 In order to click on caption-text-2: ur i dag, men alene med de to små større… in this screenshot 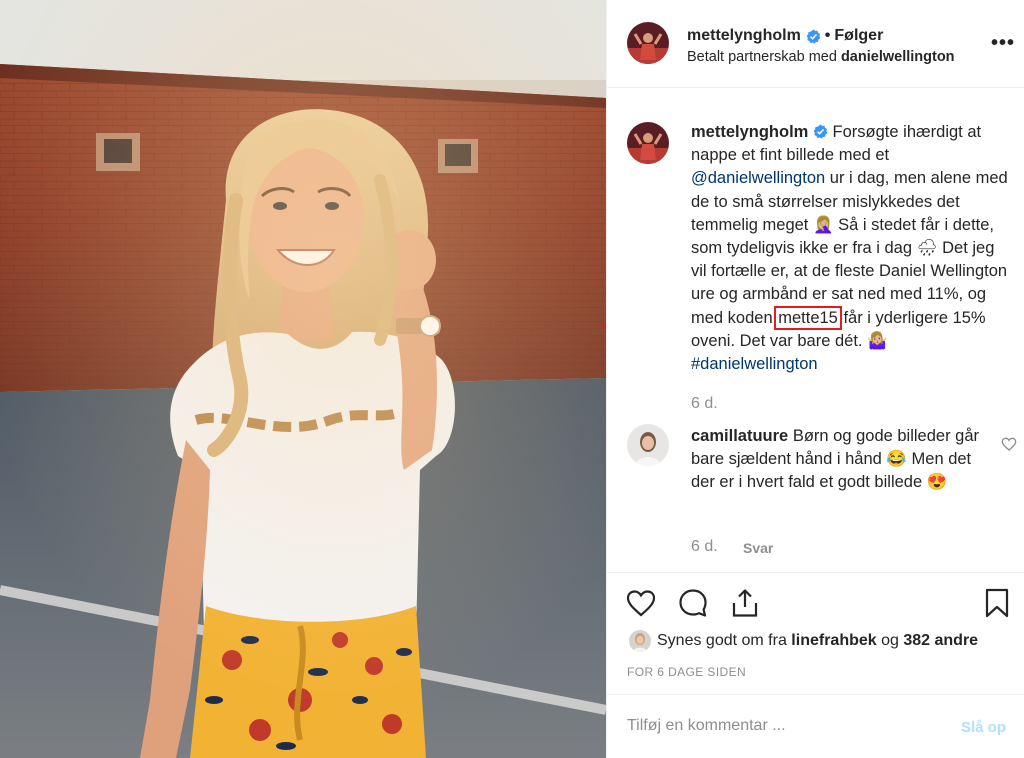, I will do `click(849, 248)`.